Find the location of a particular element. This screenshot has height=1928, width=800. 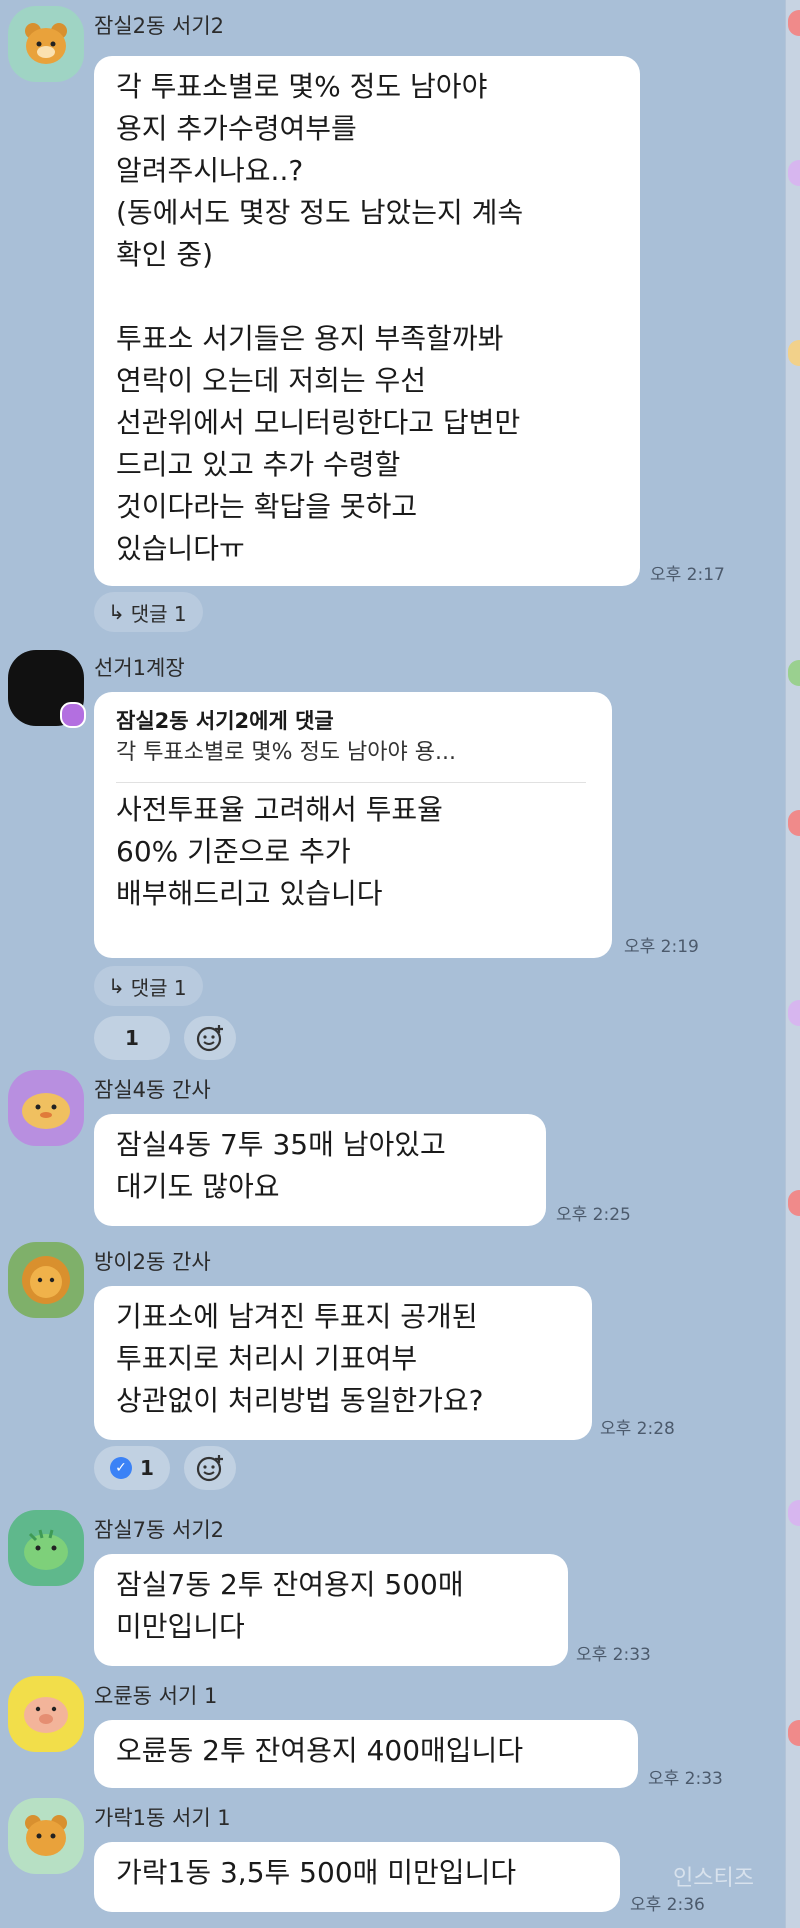

message-bubble: 잠실7동 2투 잔여용지 500매 미만입니다 is located at coordinates (331, 1610).